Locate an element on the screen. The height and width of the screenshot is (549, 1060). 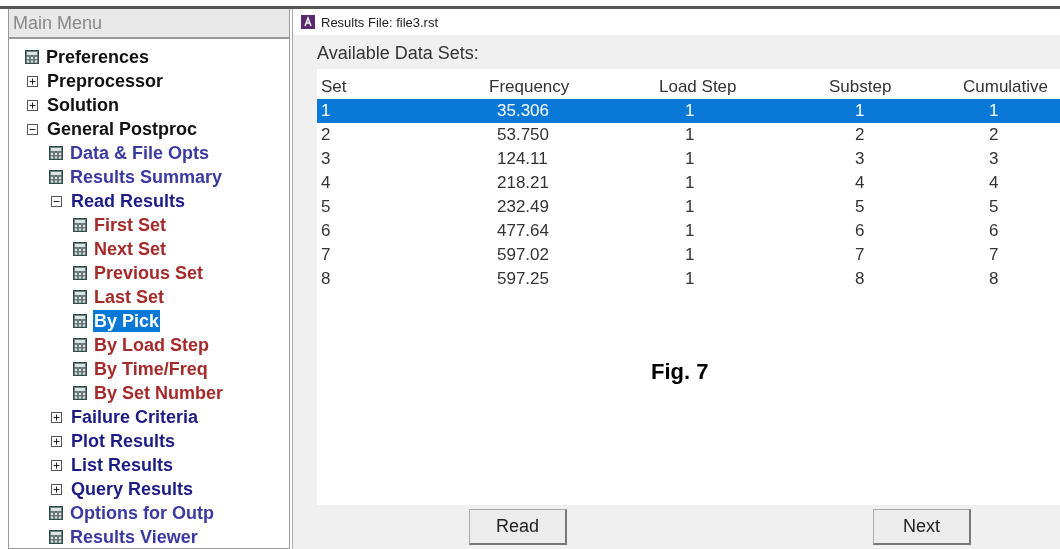
table-row: 2 53.750 1 2 2 is located at coordinates (688, 135).